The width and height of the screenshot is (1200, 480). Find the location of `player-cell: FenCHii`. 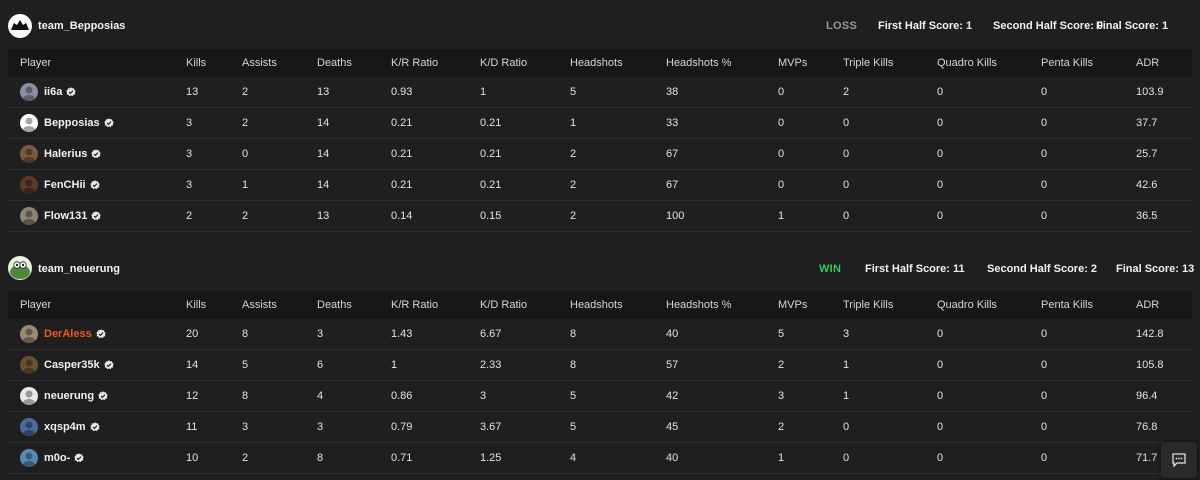

player-cell: FenCHii is located at coordinates (91, 185).